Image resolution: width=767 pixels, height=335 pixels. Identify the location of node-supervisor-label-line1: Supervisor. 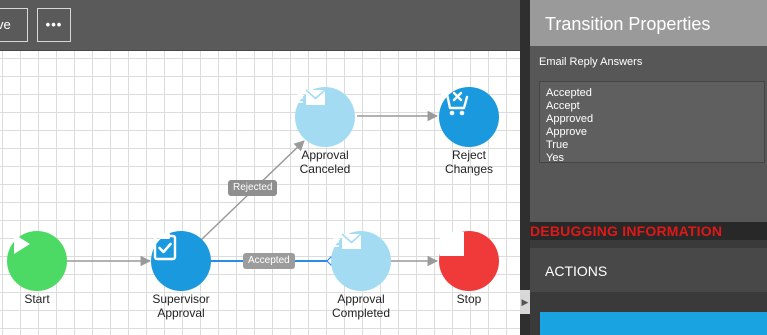
(181, 299).